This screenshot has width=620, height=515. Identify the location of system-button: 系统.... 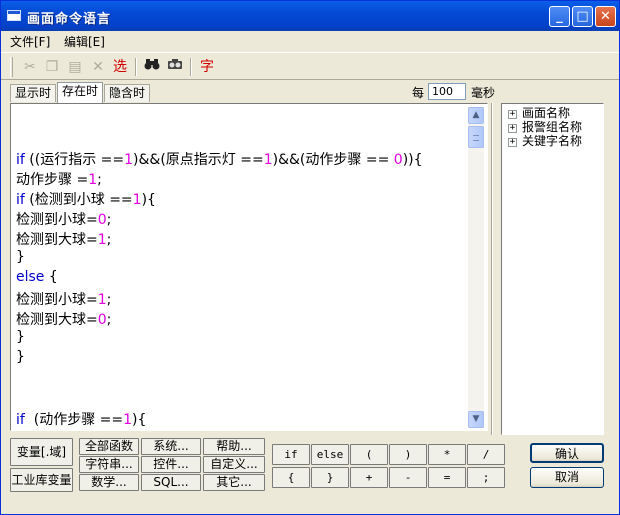
(171, 446).